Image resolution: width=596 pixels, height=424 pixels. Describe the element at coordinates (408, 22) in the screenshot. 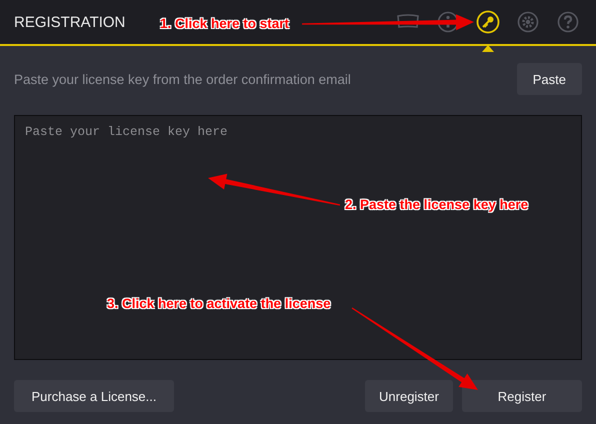

I see `monitor-icon` at that location.